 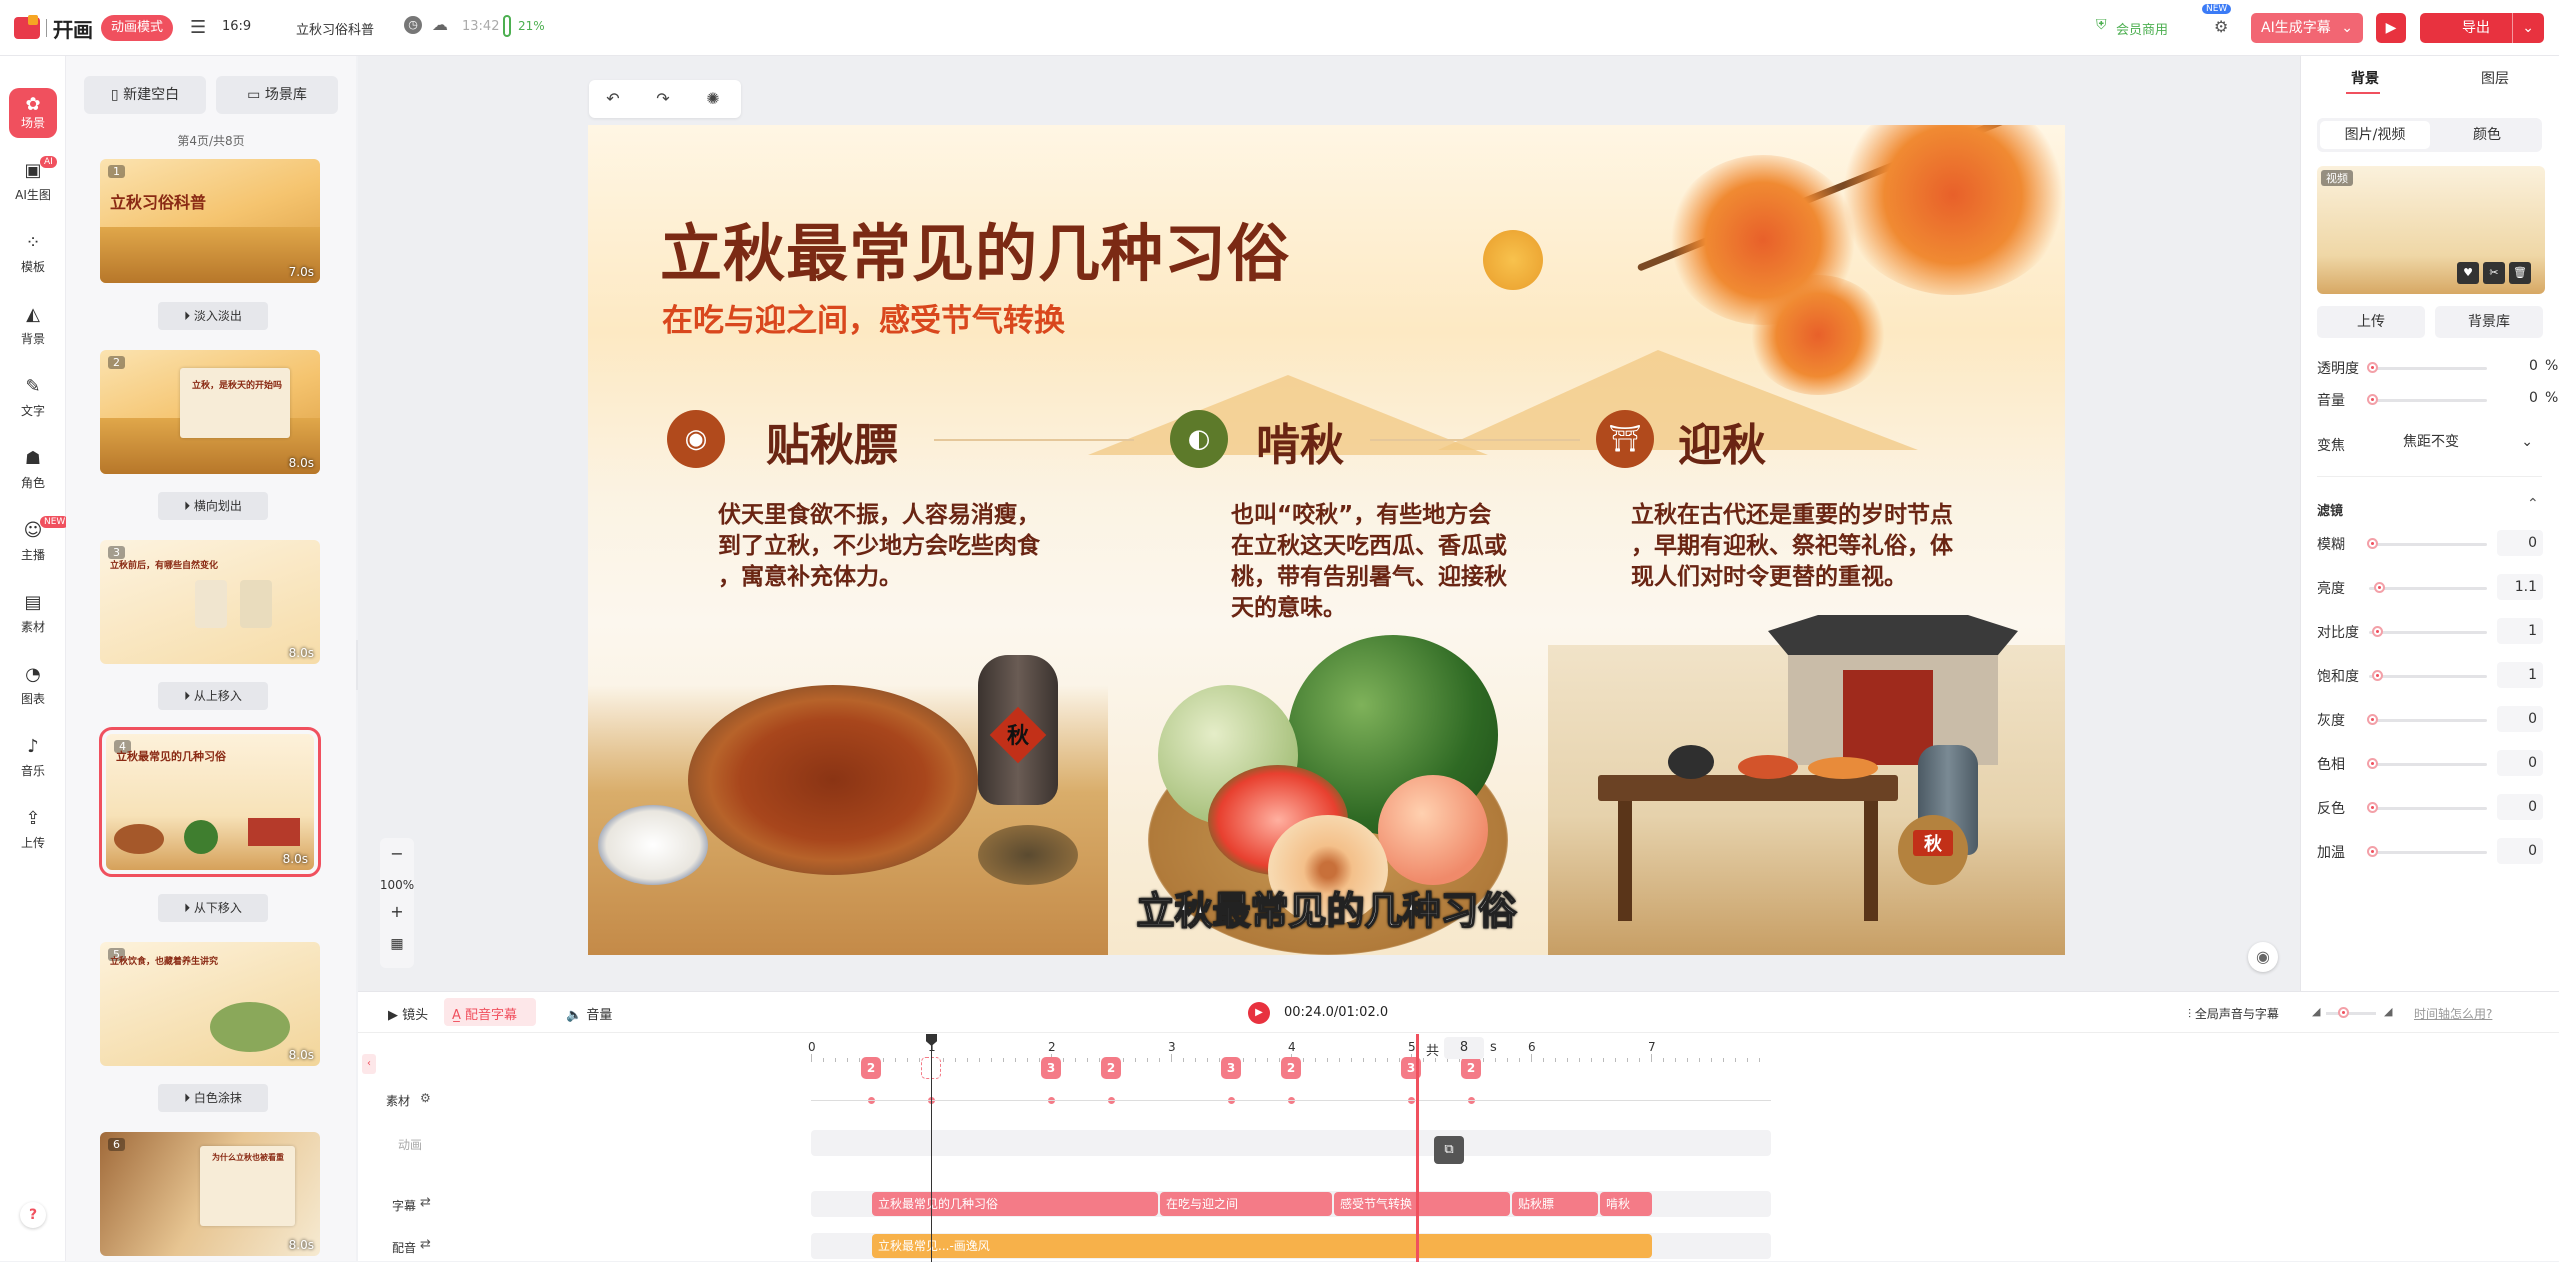 What do you see at coordinates (1262, 1246) in the screenshot?
I see `voice-clip: 立秋最常见...-画逸风` at bounding box center [1262, 1246].